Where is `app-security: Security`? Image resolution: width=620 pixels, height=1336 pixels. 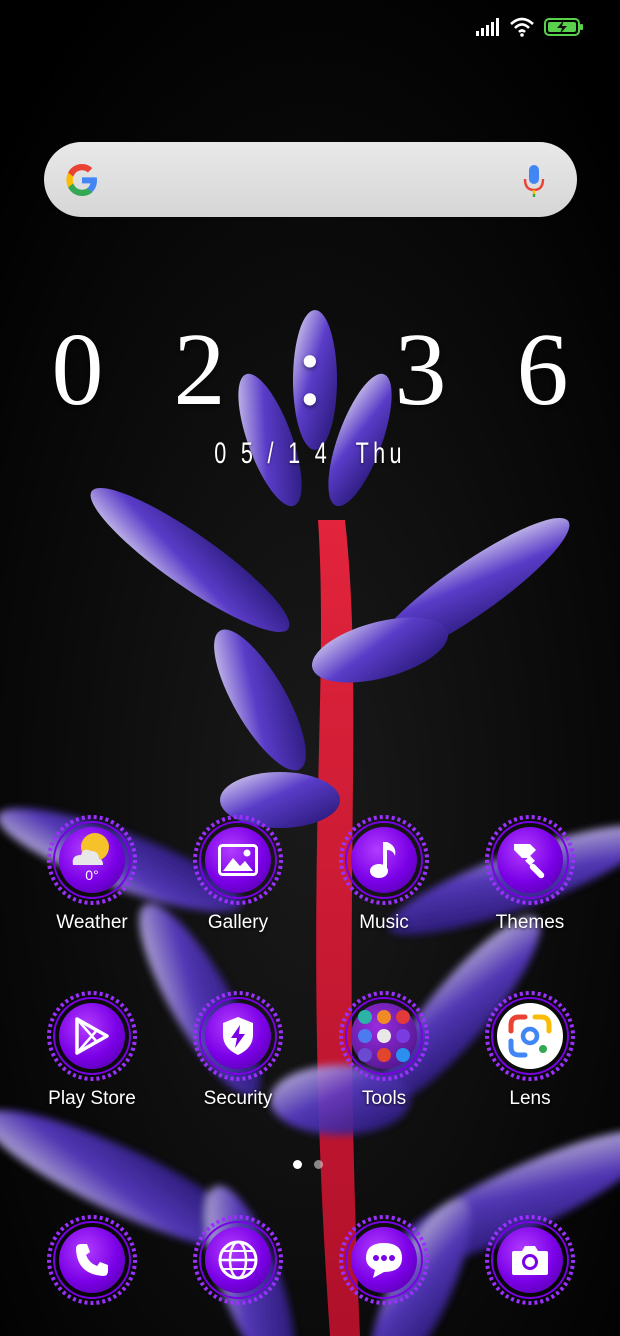
app-security: Security is located at coordinates (238, 1050).